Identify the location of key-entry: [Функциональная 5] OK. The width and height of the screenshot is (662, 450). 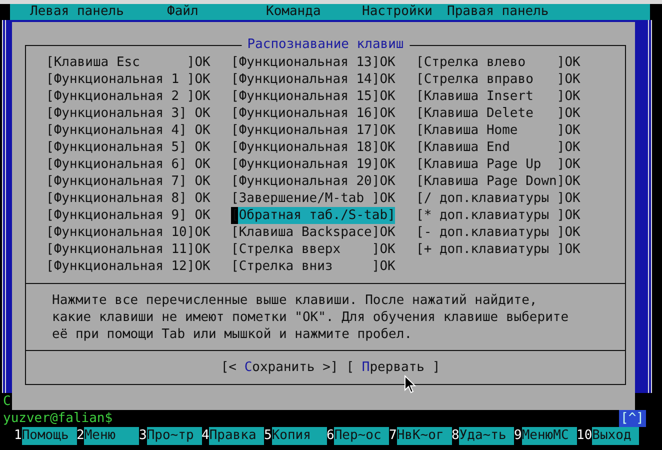
(128, 147).